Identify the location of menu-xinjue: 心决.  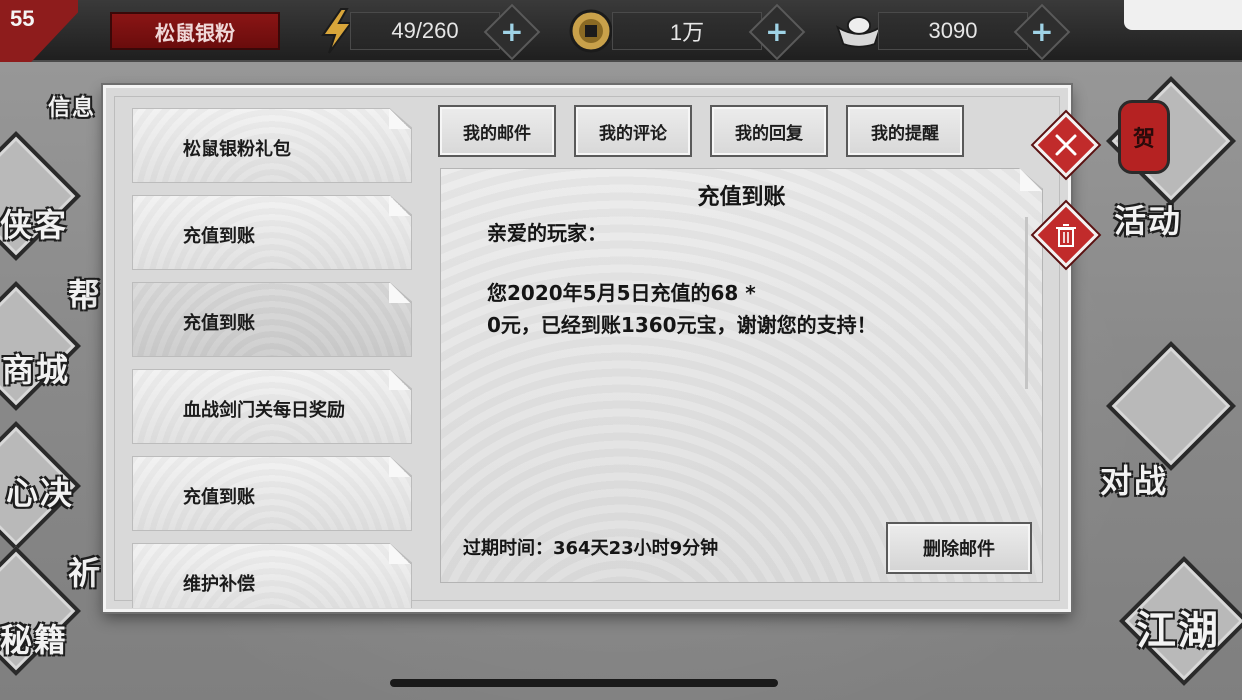
(40, 491).